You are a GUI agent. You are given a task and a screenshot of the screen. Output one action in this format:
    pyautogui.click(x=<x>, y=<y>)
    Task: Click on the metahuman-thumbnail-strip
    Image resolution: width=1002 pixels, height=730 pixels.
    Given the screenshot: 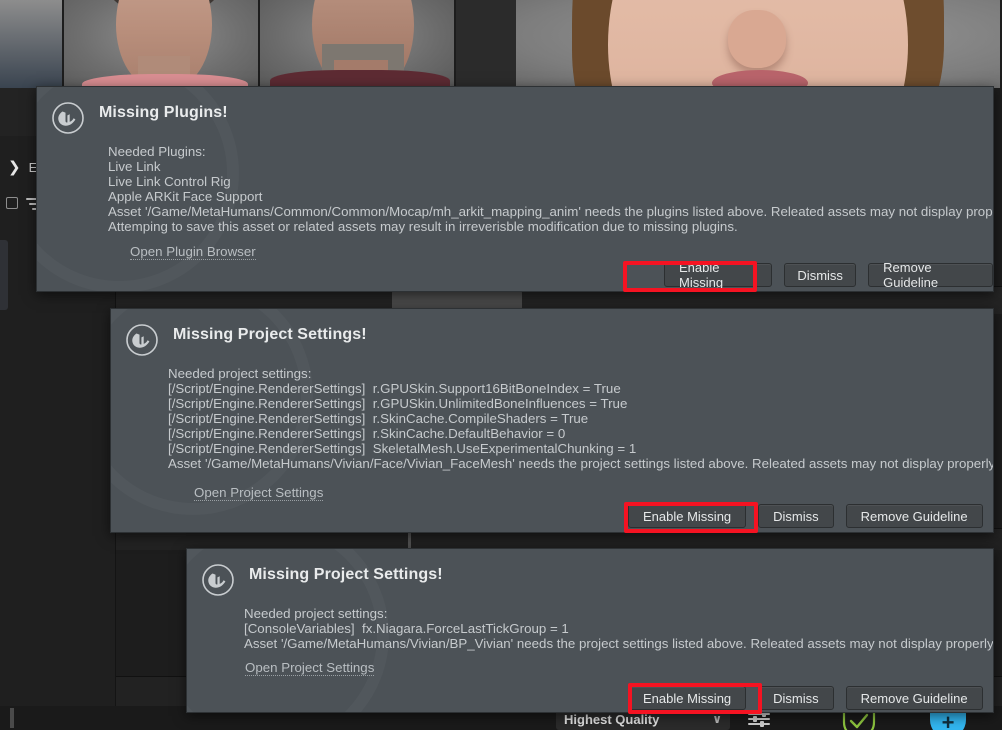 What is the action you would take?
    pyautogui.click(x=501, y=44)
    